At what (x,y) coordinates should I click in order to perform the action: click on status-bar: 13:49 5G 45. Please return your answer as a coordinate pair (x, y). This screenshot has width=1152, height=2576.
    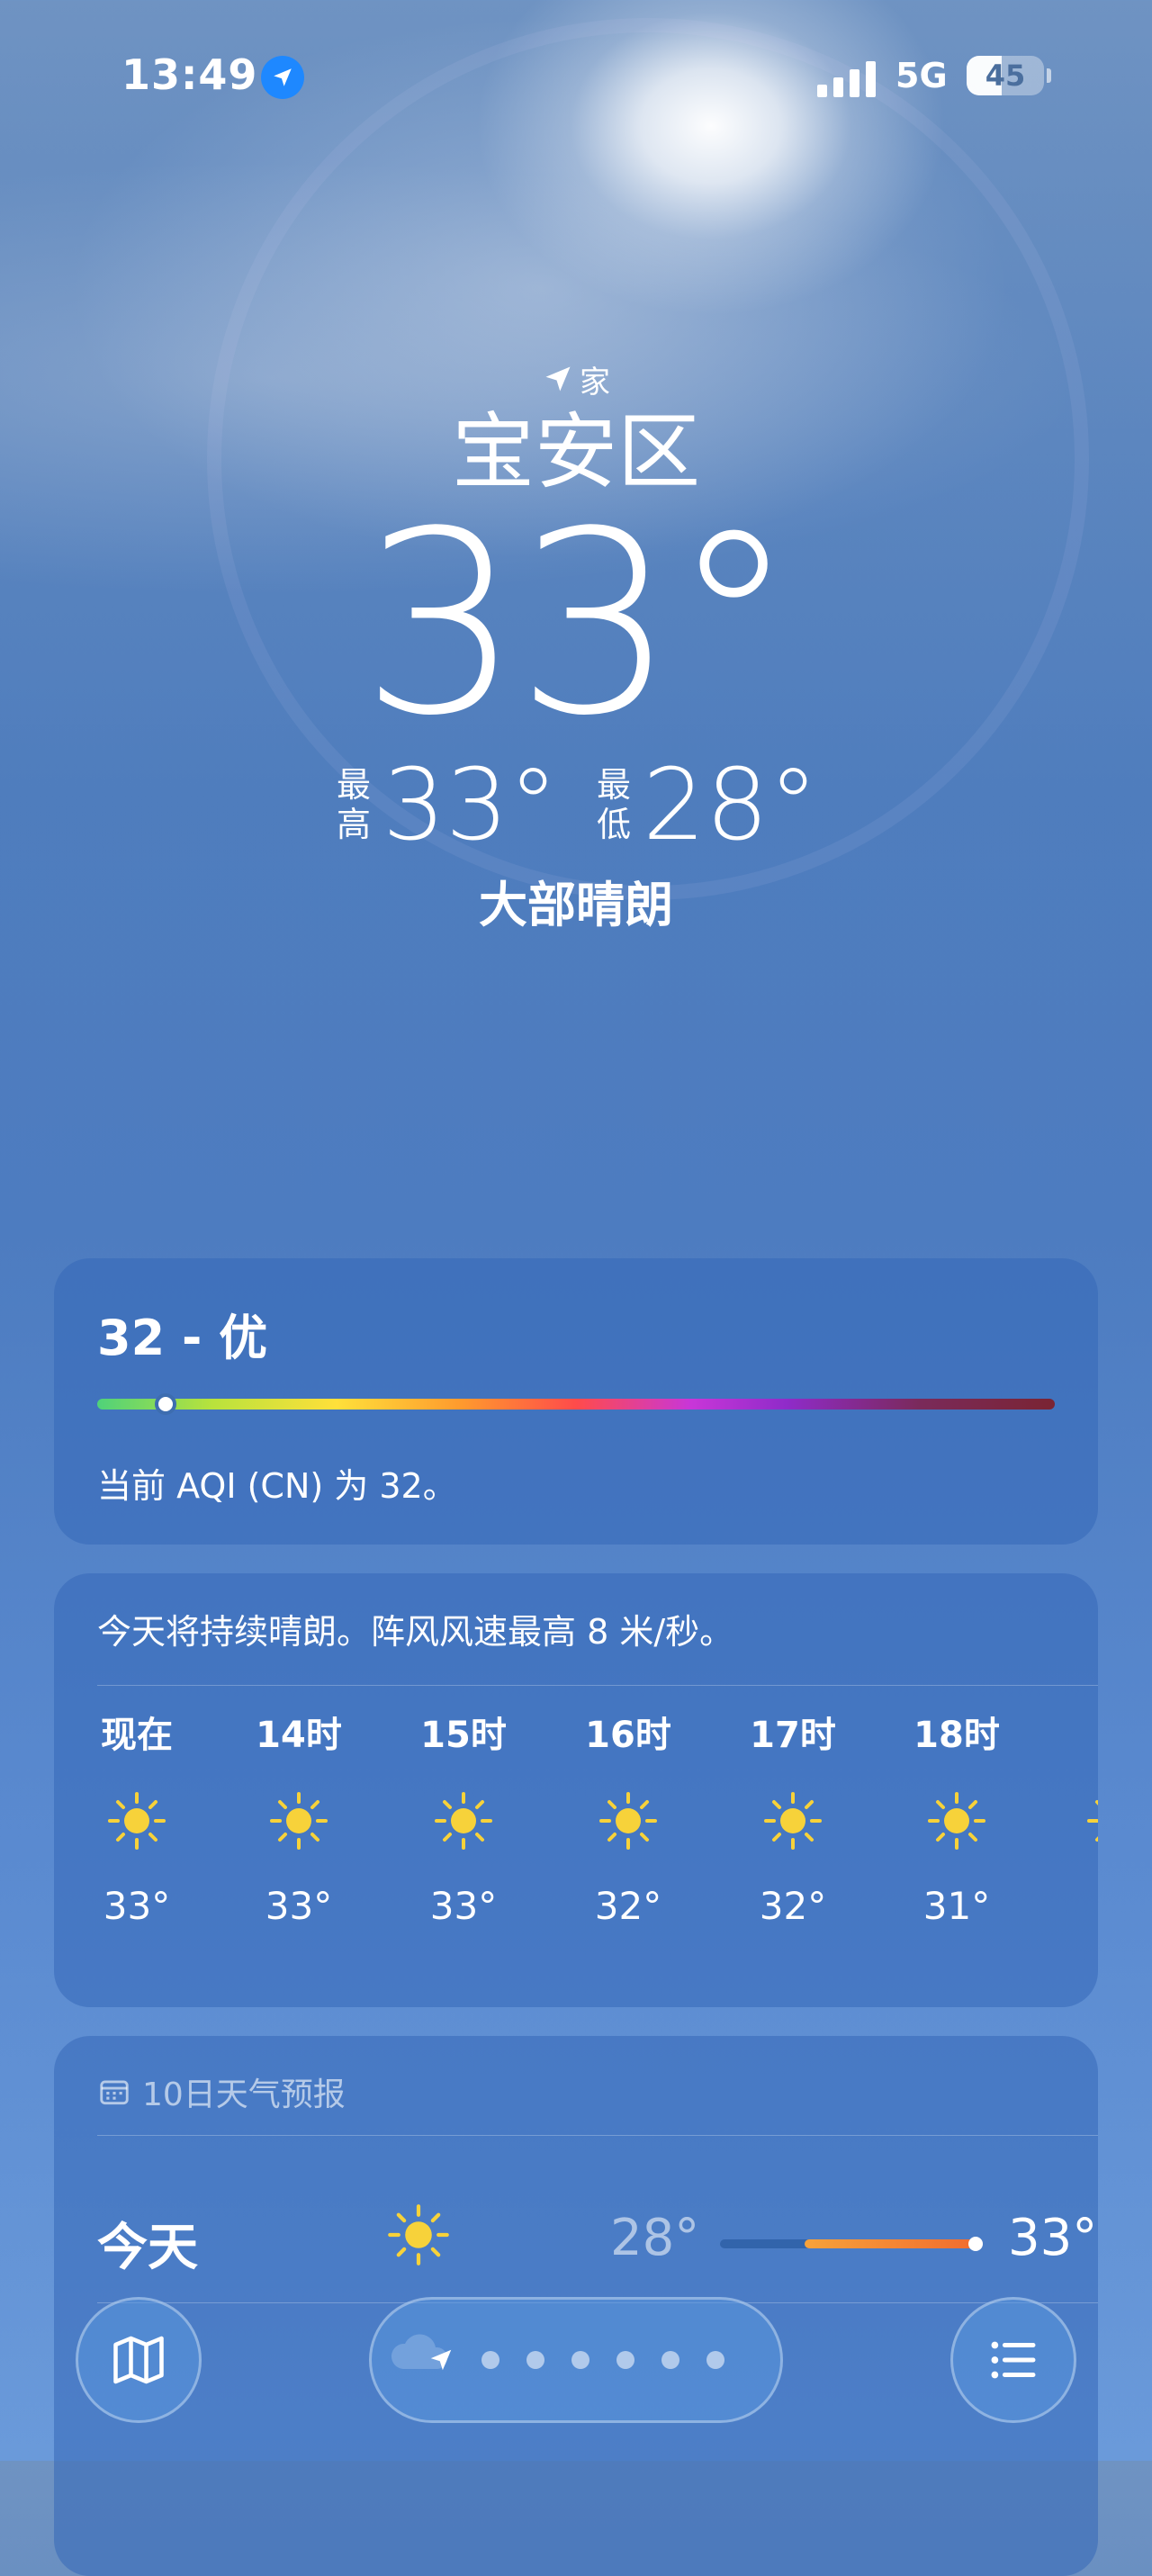
    Looking at the image, I should click on (576, 76).